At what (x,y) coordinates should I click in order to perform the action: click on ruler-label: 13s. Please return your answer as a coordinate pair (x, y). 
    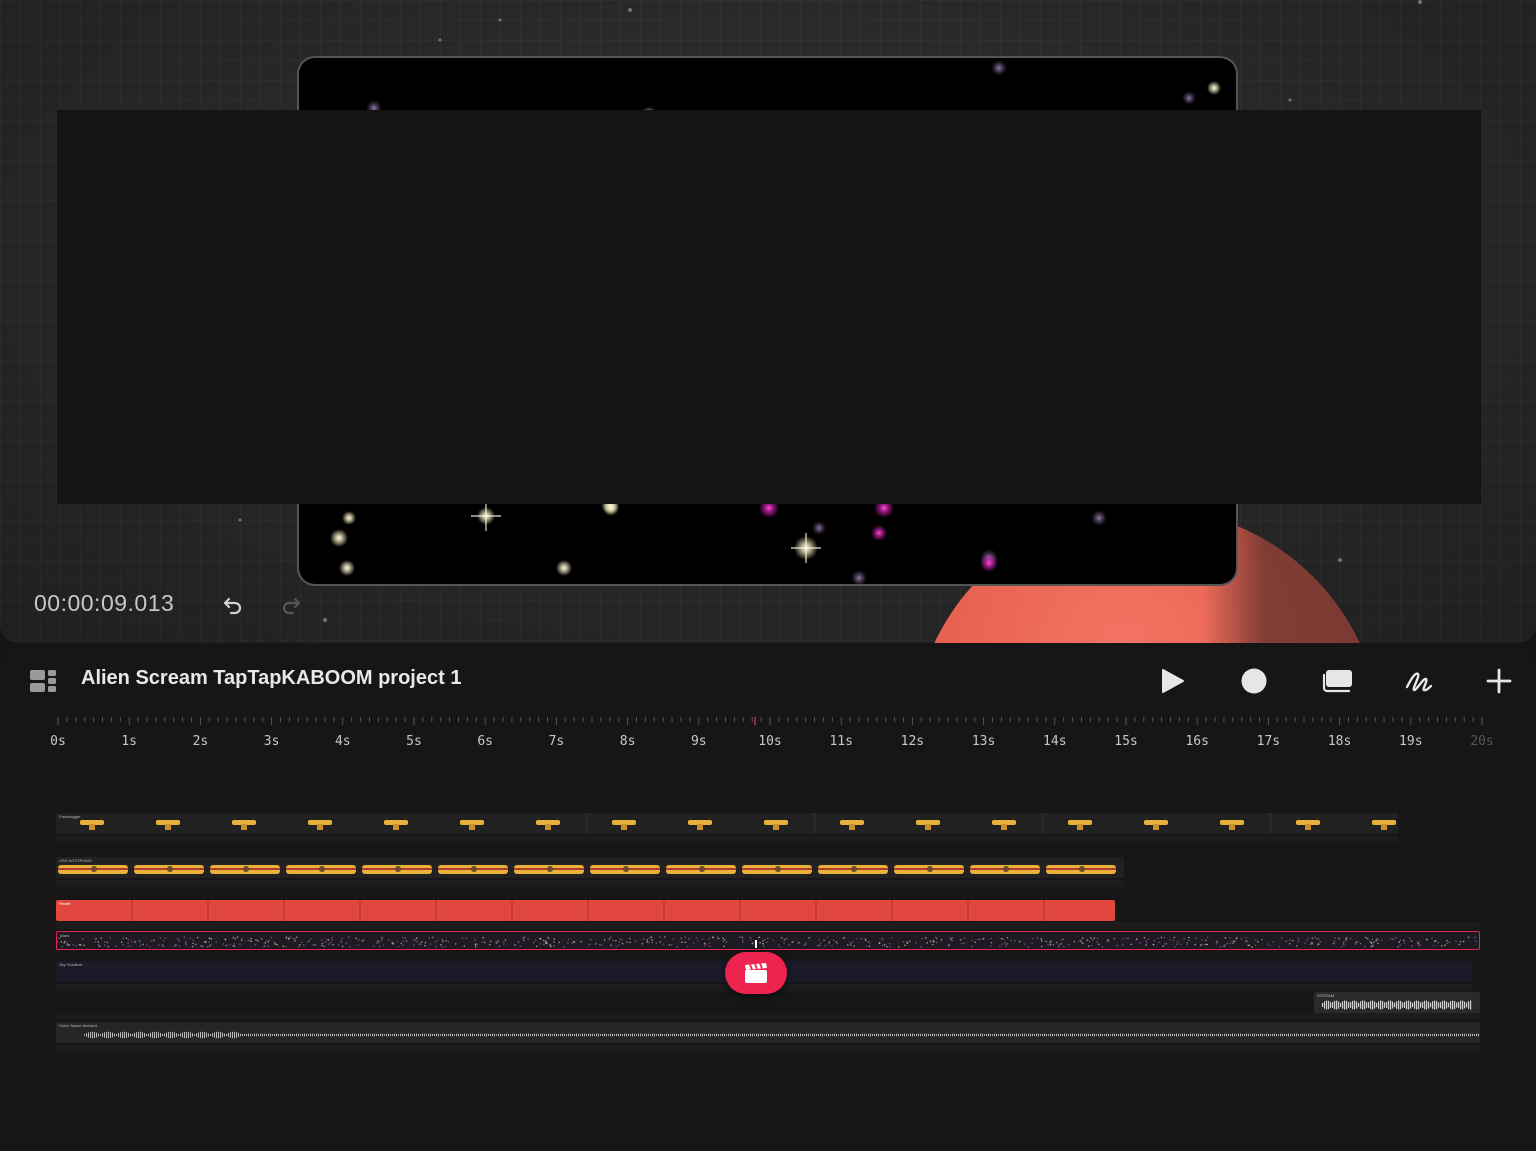
    Looking at the image, I should click on (983, 741).